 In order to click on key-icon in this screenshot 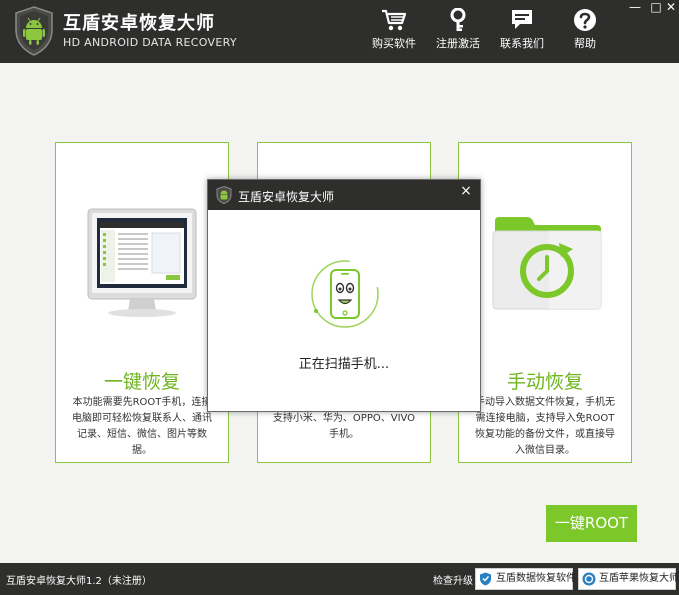, I will do `click(458, 19)`.